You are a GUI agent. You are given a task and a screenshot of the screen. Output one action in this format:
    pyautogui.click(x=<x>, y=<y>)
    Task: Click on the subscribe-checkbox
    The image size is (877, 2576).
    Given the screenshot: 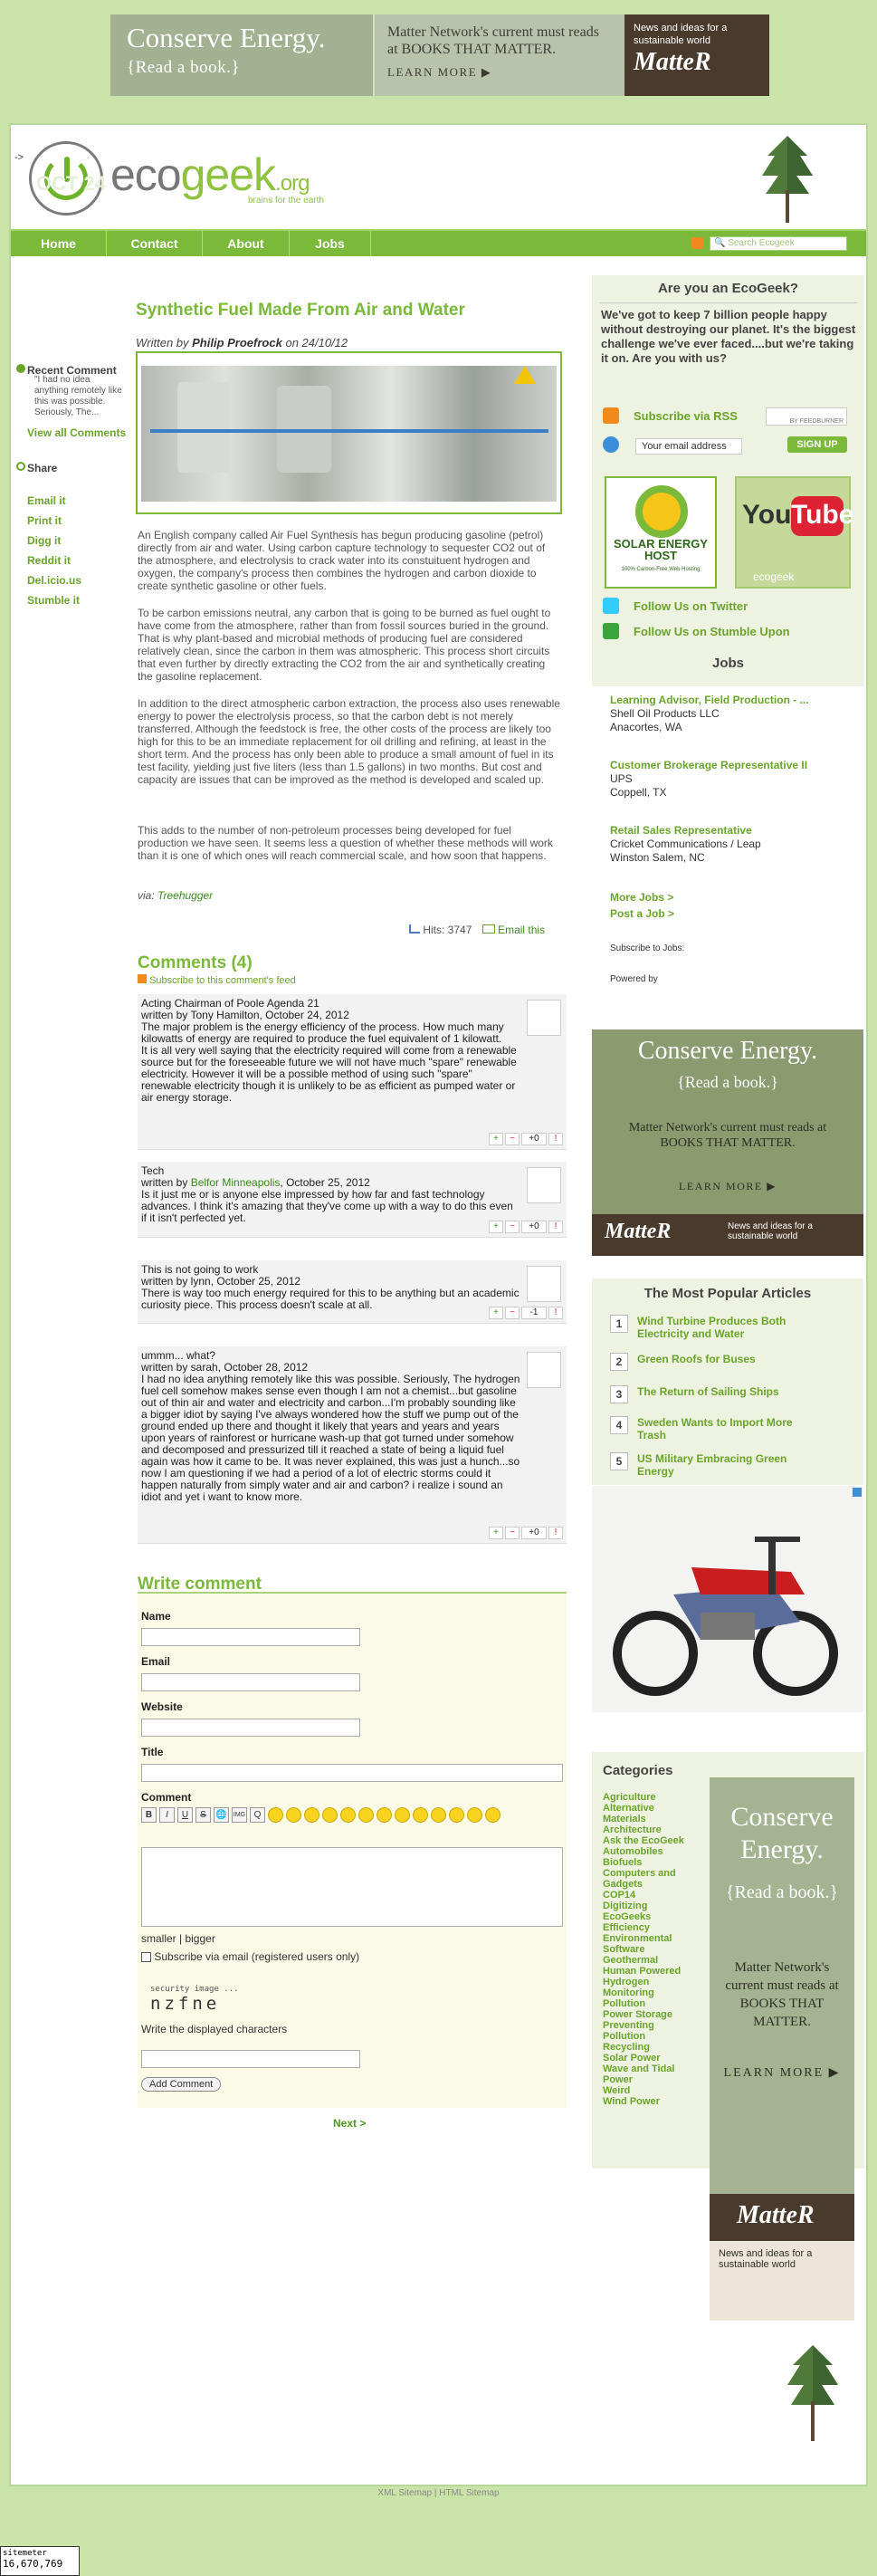 What is the action you would take?
    pyautogui.click(x=146, y=1957)
    